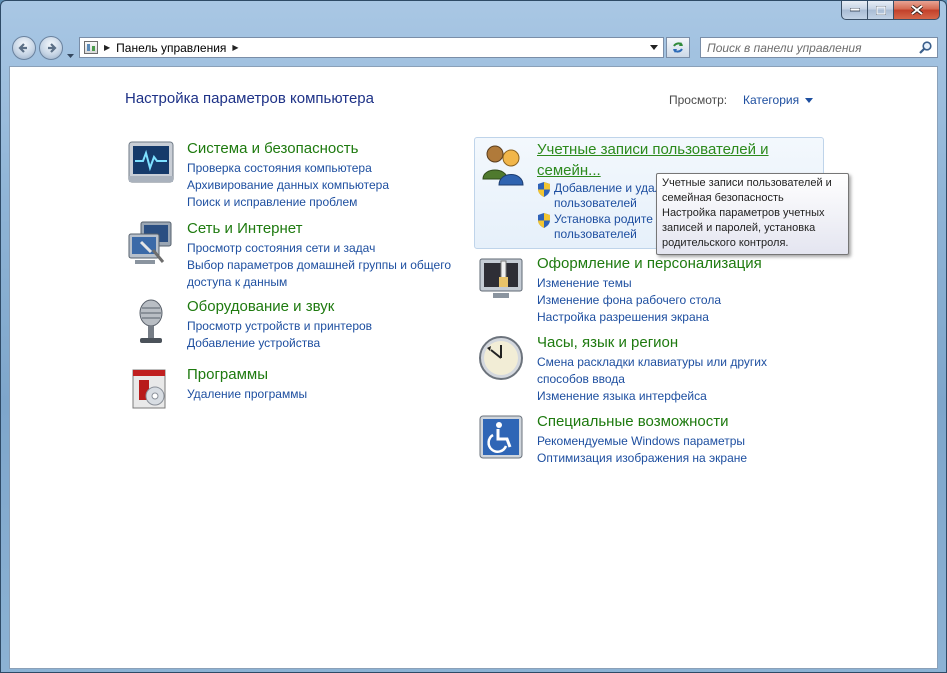  I want to click on address-dropdown-button, so click(654, 47).